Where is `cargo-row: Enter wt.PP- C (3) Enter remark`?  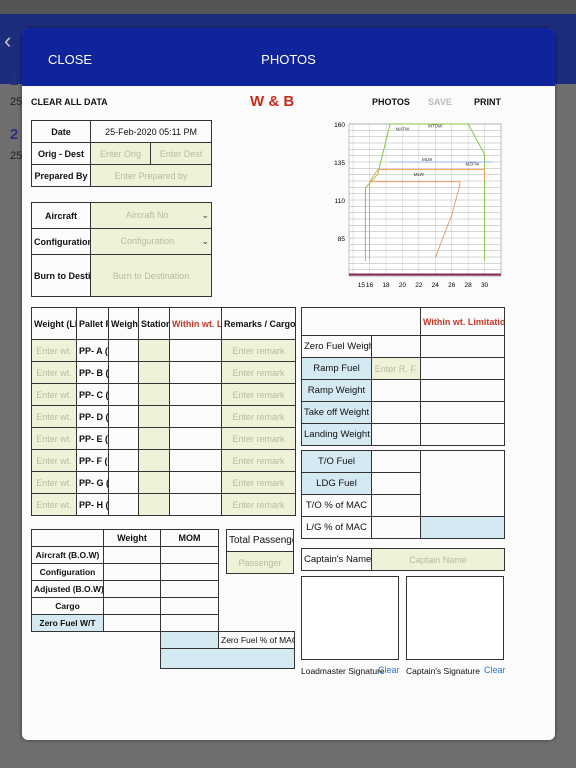
cargo-row: Enter wt.PP- C (3) Enter remark is located at coordinates (163, 394).